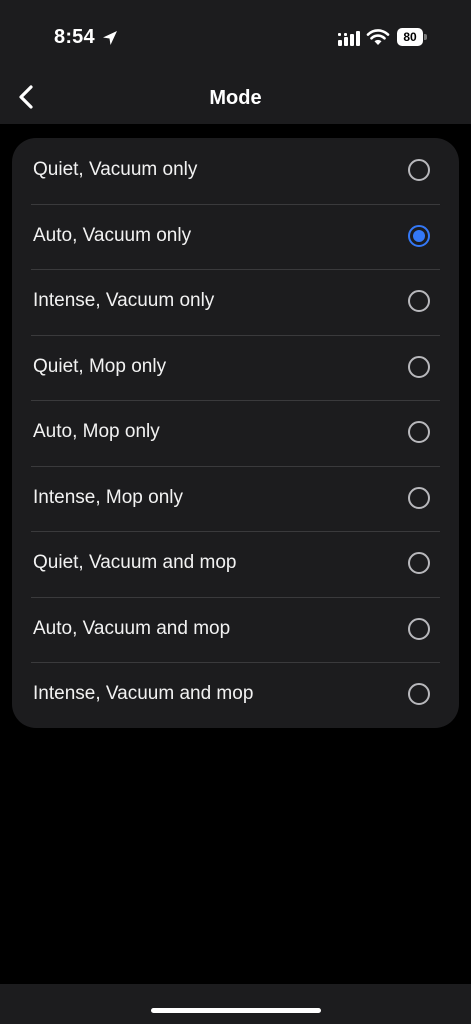  I want to click on mode-option-label: Auto, Mop only, so click(96, 431).